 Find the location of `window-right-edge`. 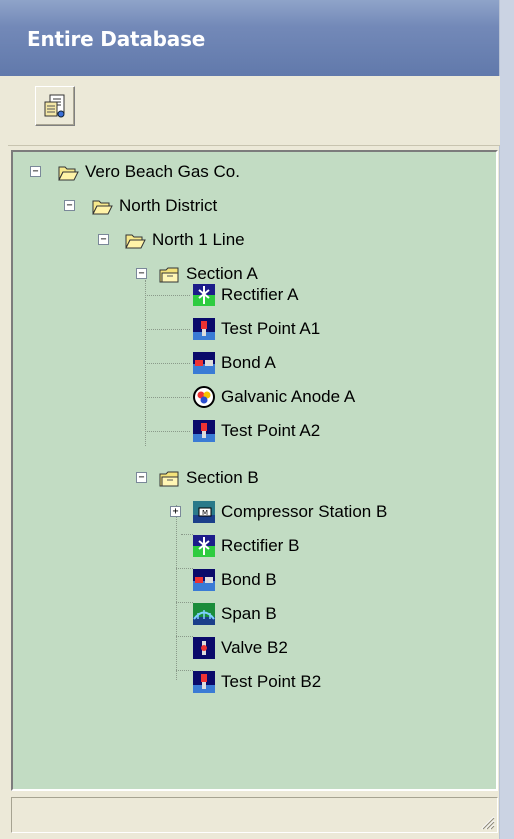

window-right-edge is located at coordinates (506, 419).